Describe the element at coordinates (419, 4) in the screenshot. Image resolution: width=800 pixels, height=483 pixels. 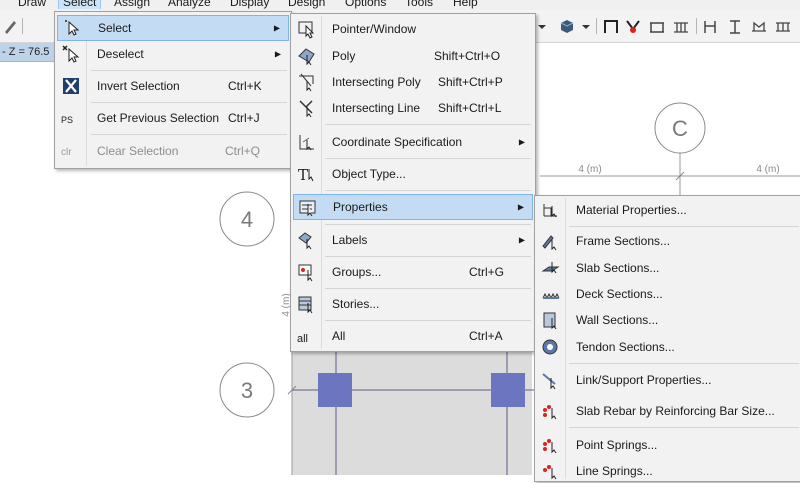
I see `menu-tools: Tools` at that location.